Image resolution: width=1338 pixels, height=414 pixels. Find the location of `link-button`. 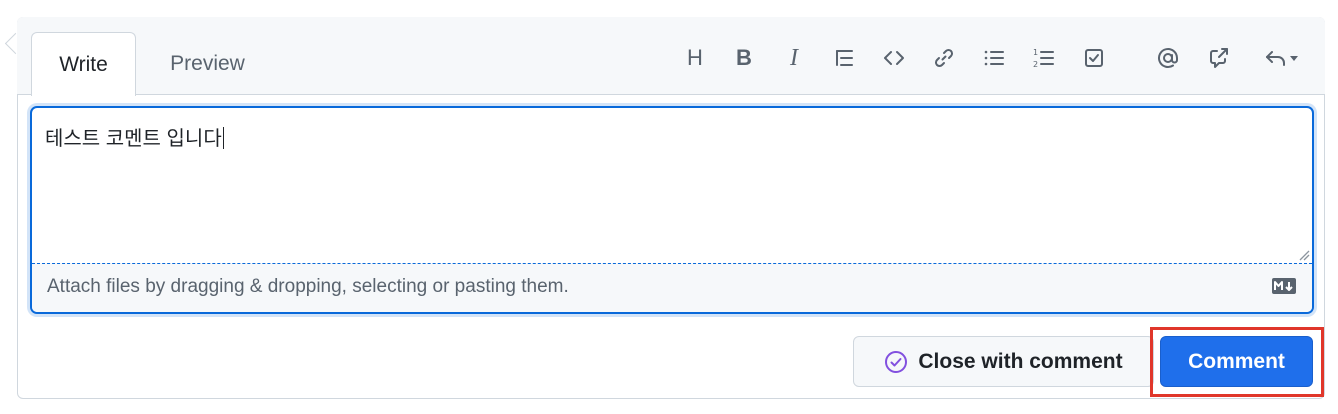

link-button is located at coordinates (944, 58).